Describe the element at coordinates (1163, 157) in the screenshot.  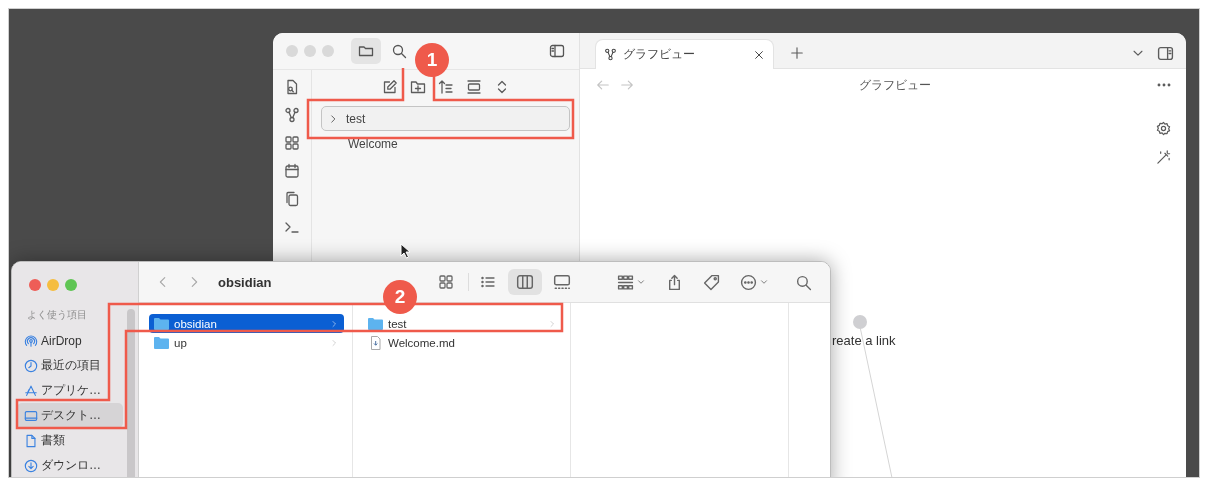
I see `magic-wand-icon` at that location.